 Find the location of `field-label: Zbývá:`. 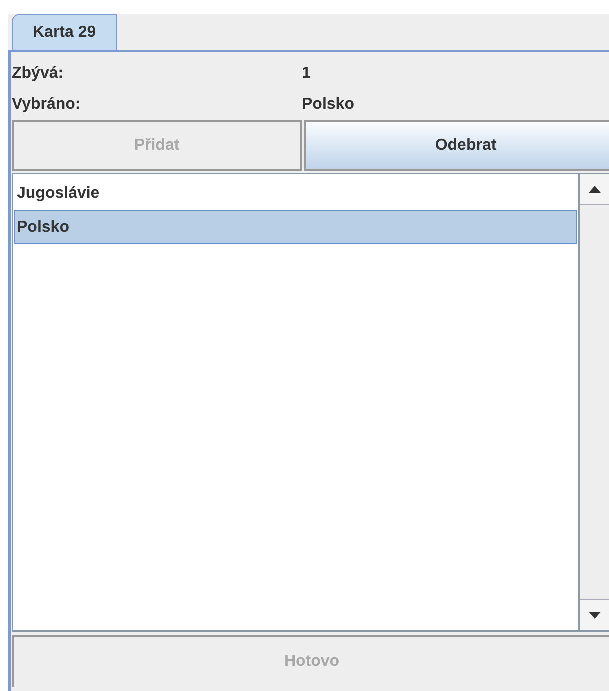

field-label: Zbývá: is located at coordinates (38, 74).